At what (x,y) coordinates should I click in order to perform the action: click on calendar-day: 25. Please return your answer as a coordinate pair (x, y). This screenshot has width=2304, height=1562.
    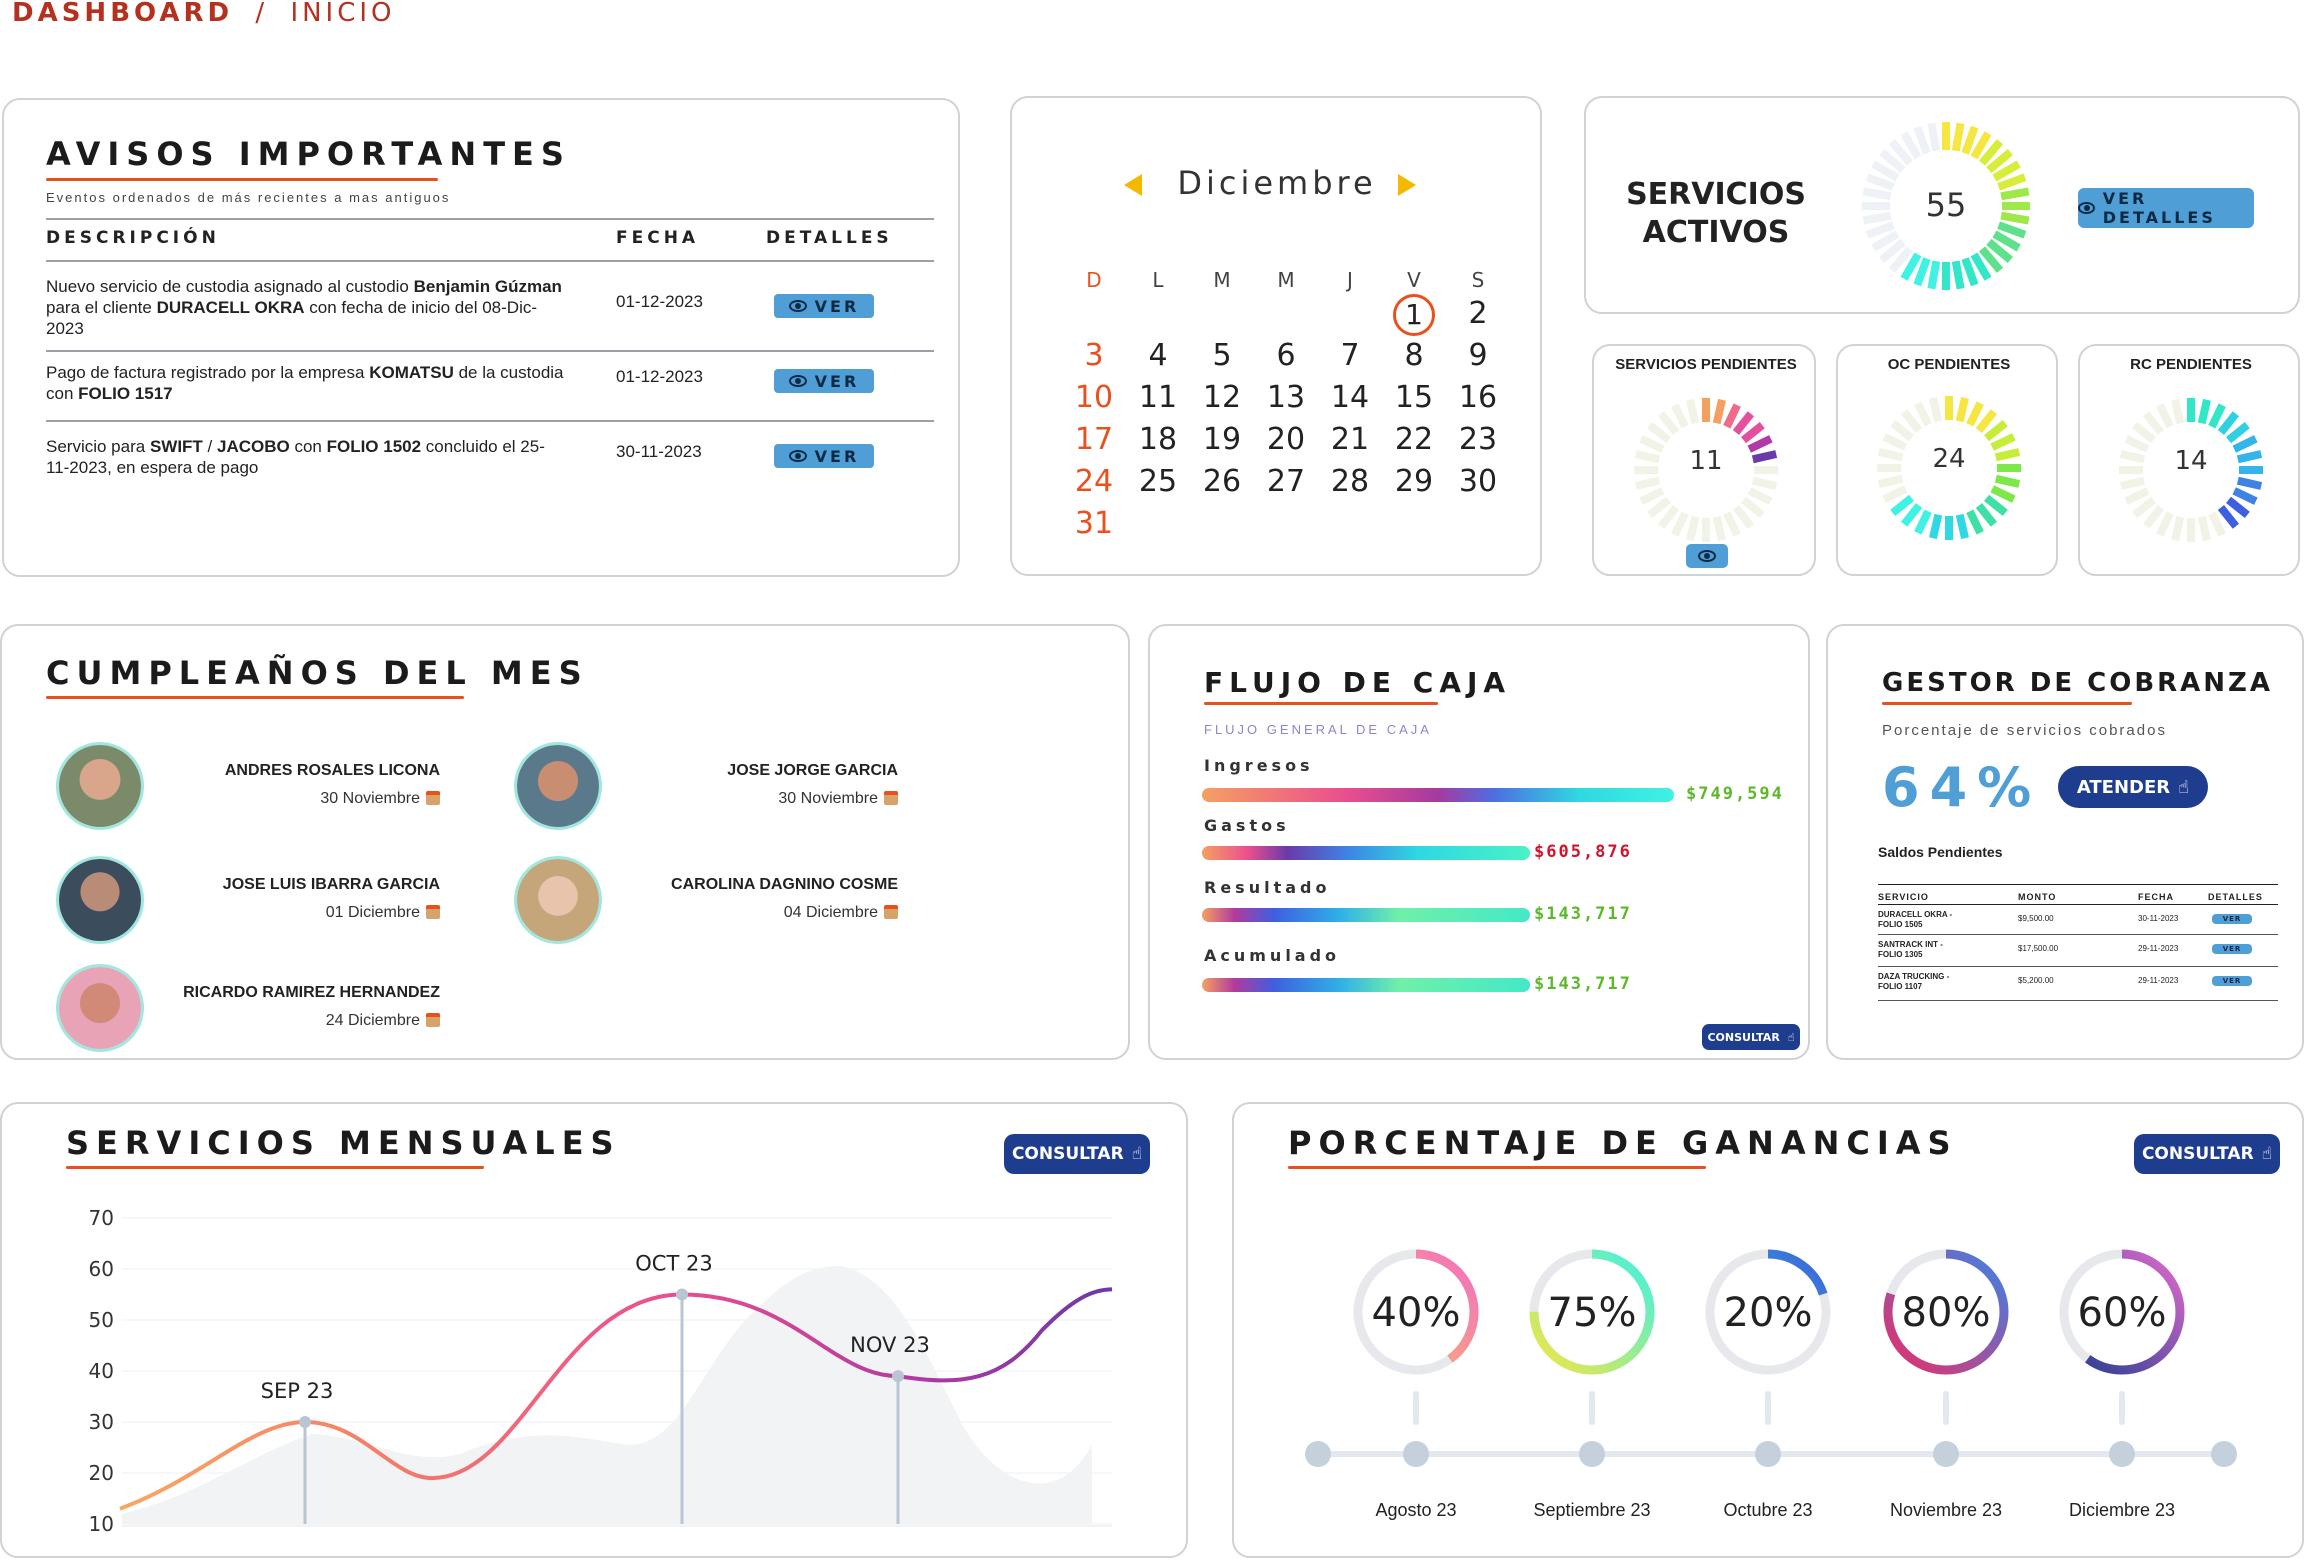
    Looking at the image, I should click on (1158, 481).